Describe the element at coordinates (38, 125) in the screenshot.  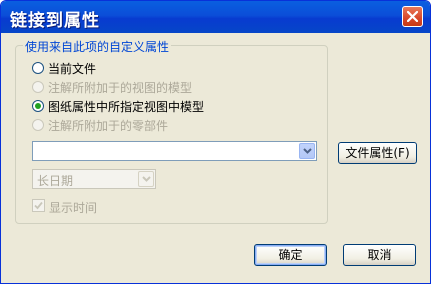
I see `radio-annotation-component` at that location.